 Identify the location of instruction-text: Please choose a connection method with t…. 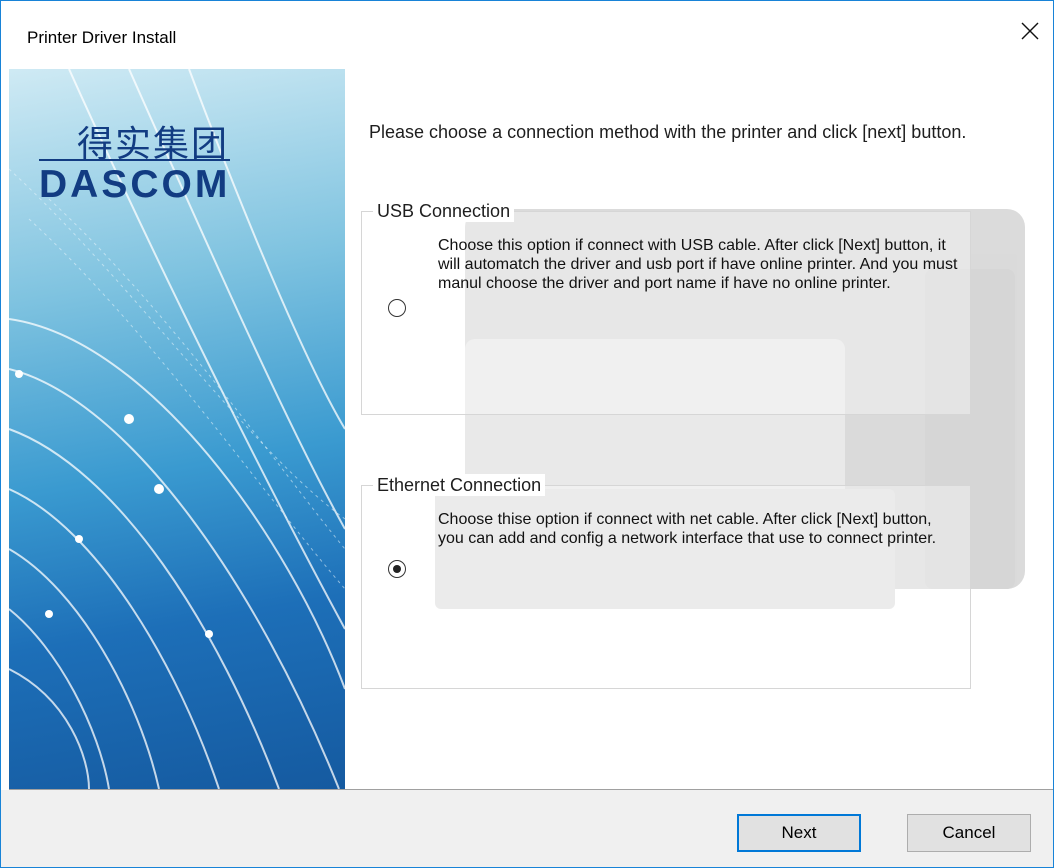
(668, 132).